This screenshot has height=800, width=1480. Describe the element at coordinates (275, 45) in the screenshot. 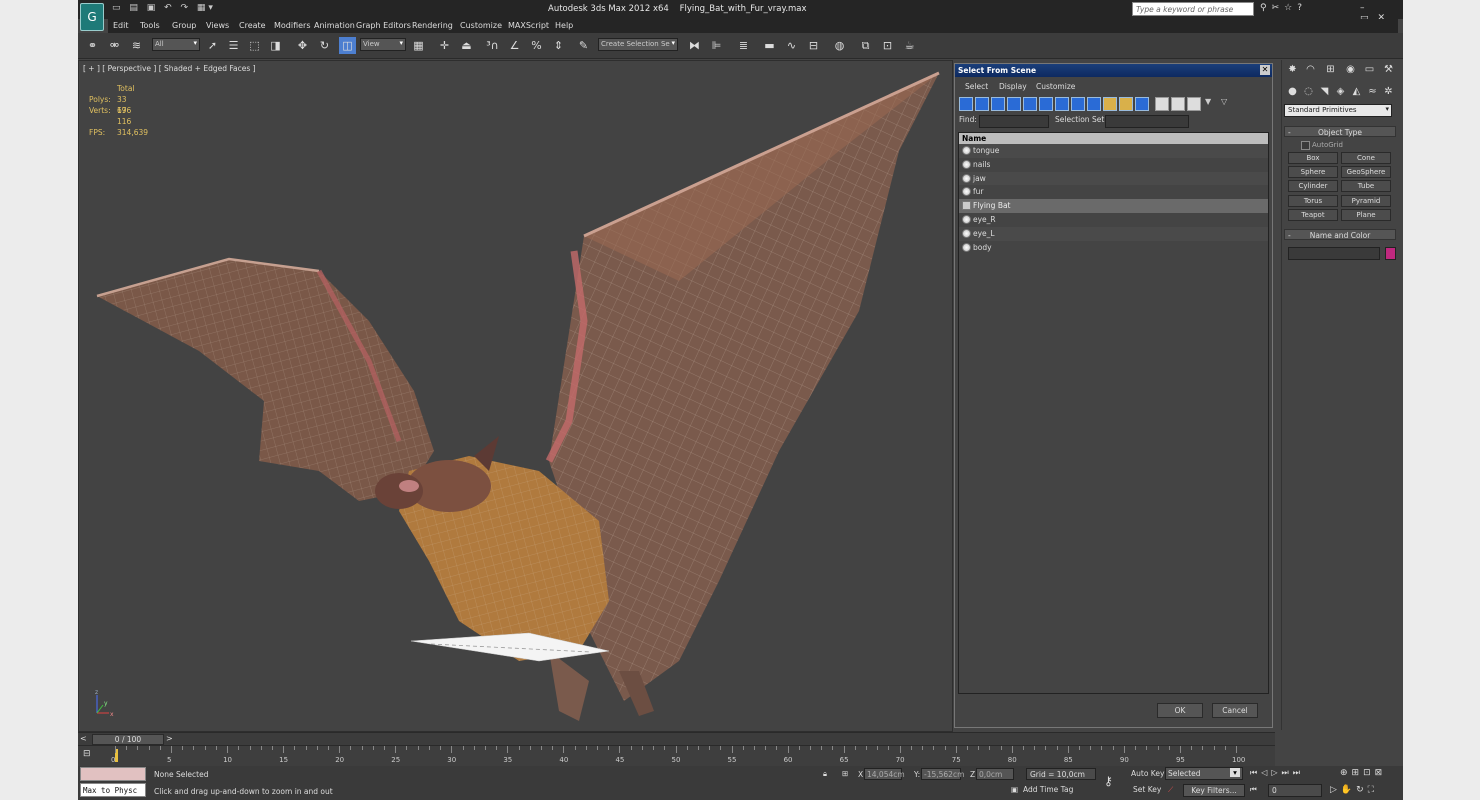

I see `window-crossing-icon: ◨` at that location.